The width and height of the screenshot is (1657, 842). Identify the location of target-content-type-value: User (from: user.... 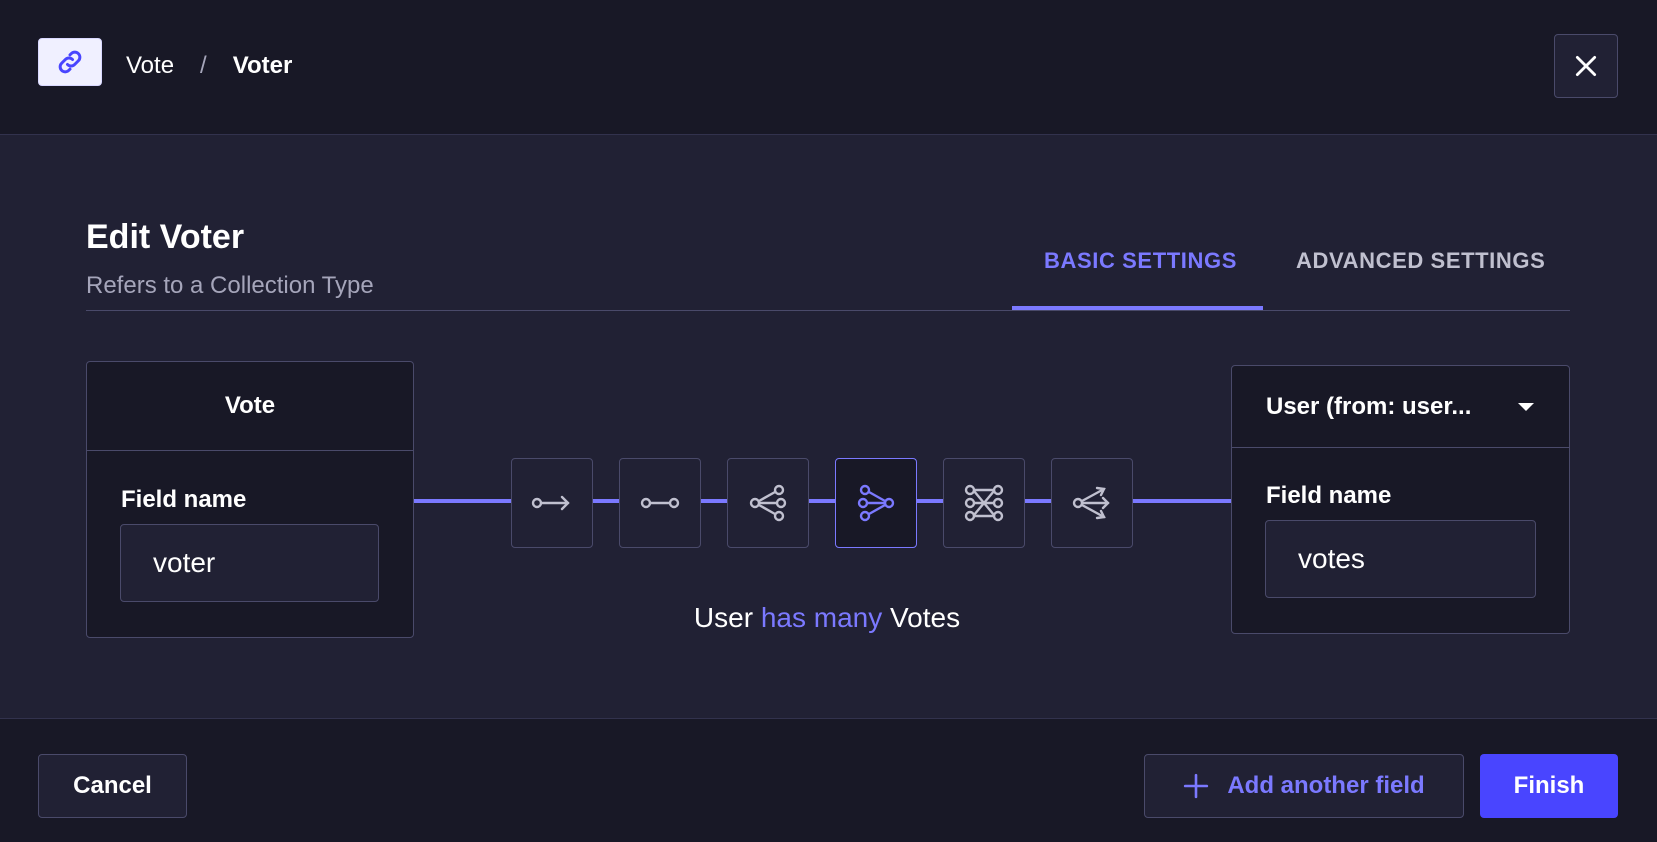
(1369, 406).